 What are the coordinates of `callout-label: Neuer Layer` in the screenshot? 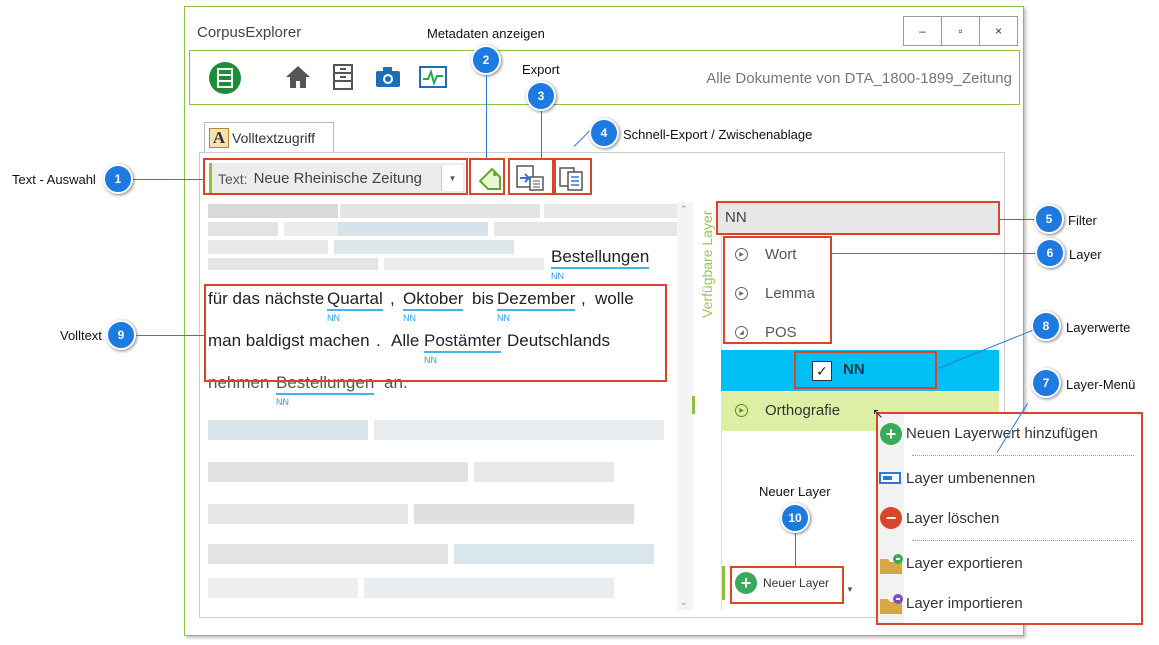 It's located at (795, 491).